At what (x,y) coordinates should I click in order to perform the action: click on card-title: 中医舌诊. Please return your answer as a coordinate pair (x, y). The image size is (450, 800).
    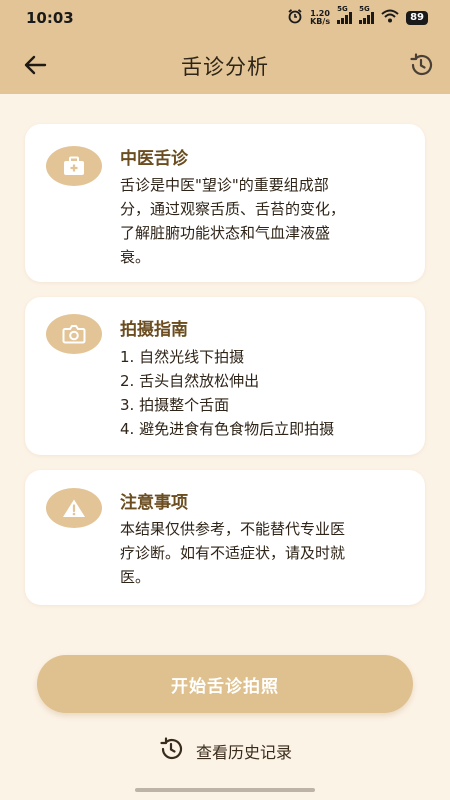
    Looking at the image, I should click on (154, 159).